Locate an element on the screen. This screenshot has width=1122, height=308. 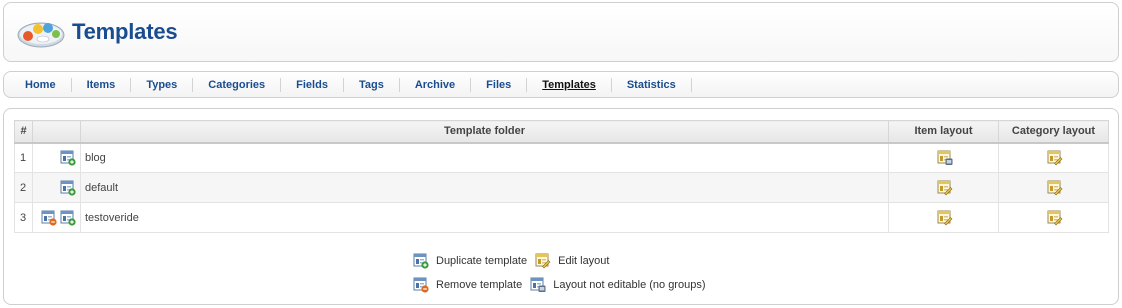
legend-not-editable: Layout not editable (no groups) is located at coordinates (618, 285).